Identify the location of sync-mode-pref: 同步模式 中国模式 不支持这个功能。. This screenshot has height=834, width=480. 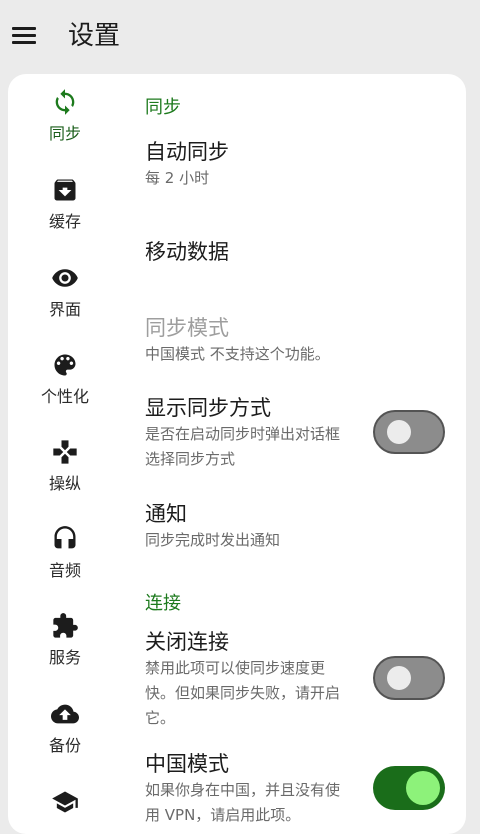
(297, 338).